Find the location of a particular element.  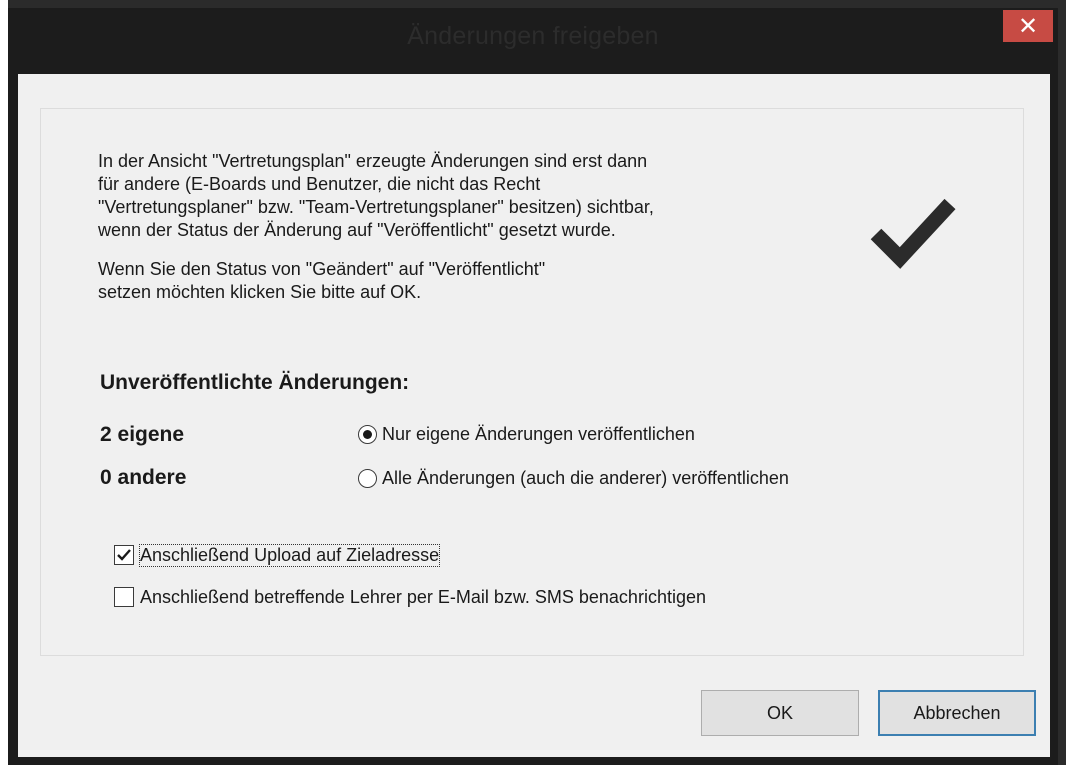

radio-selected-dot is located at coordinates (367, 434).